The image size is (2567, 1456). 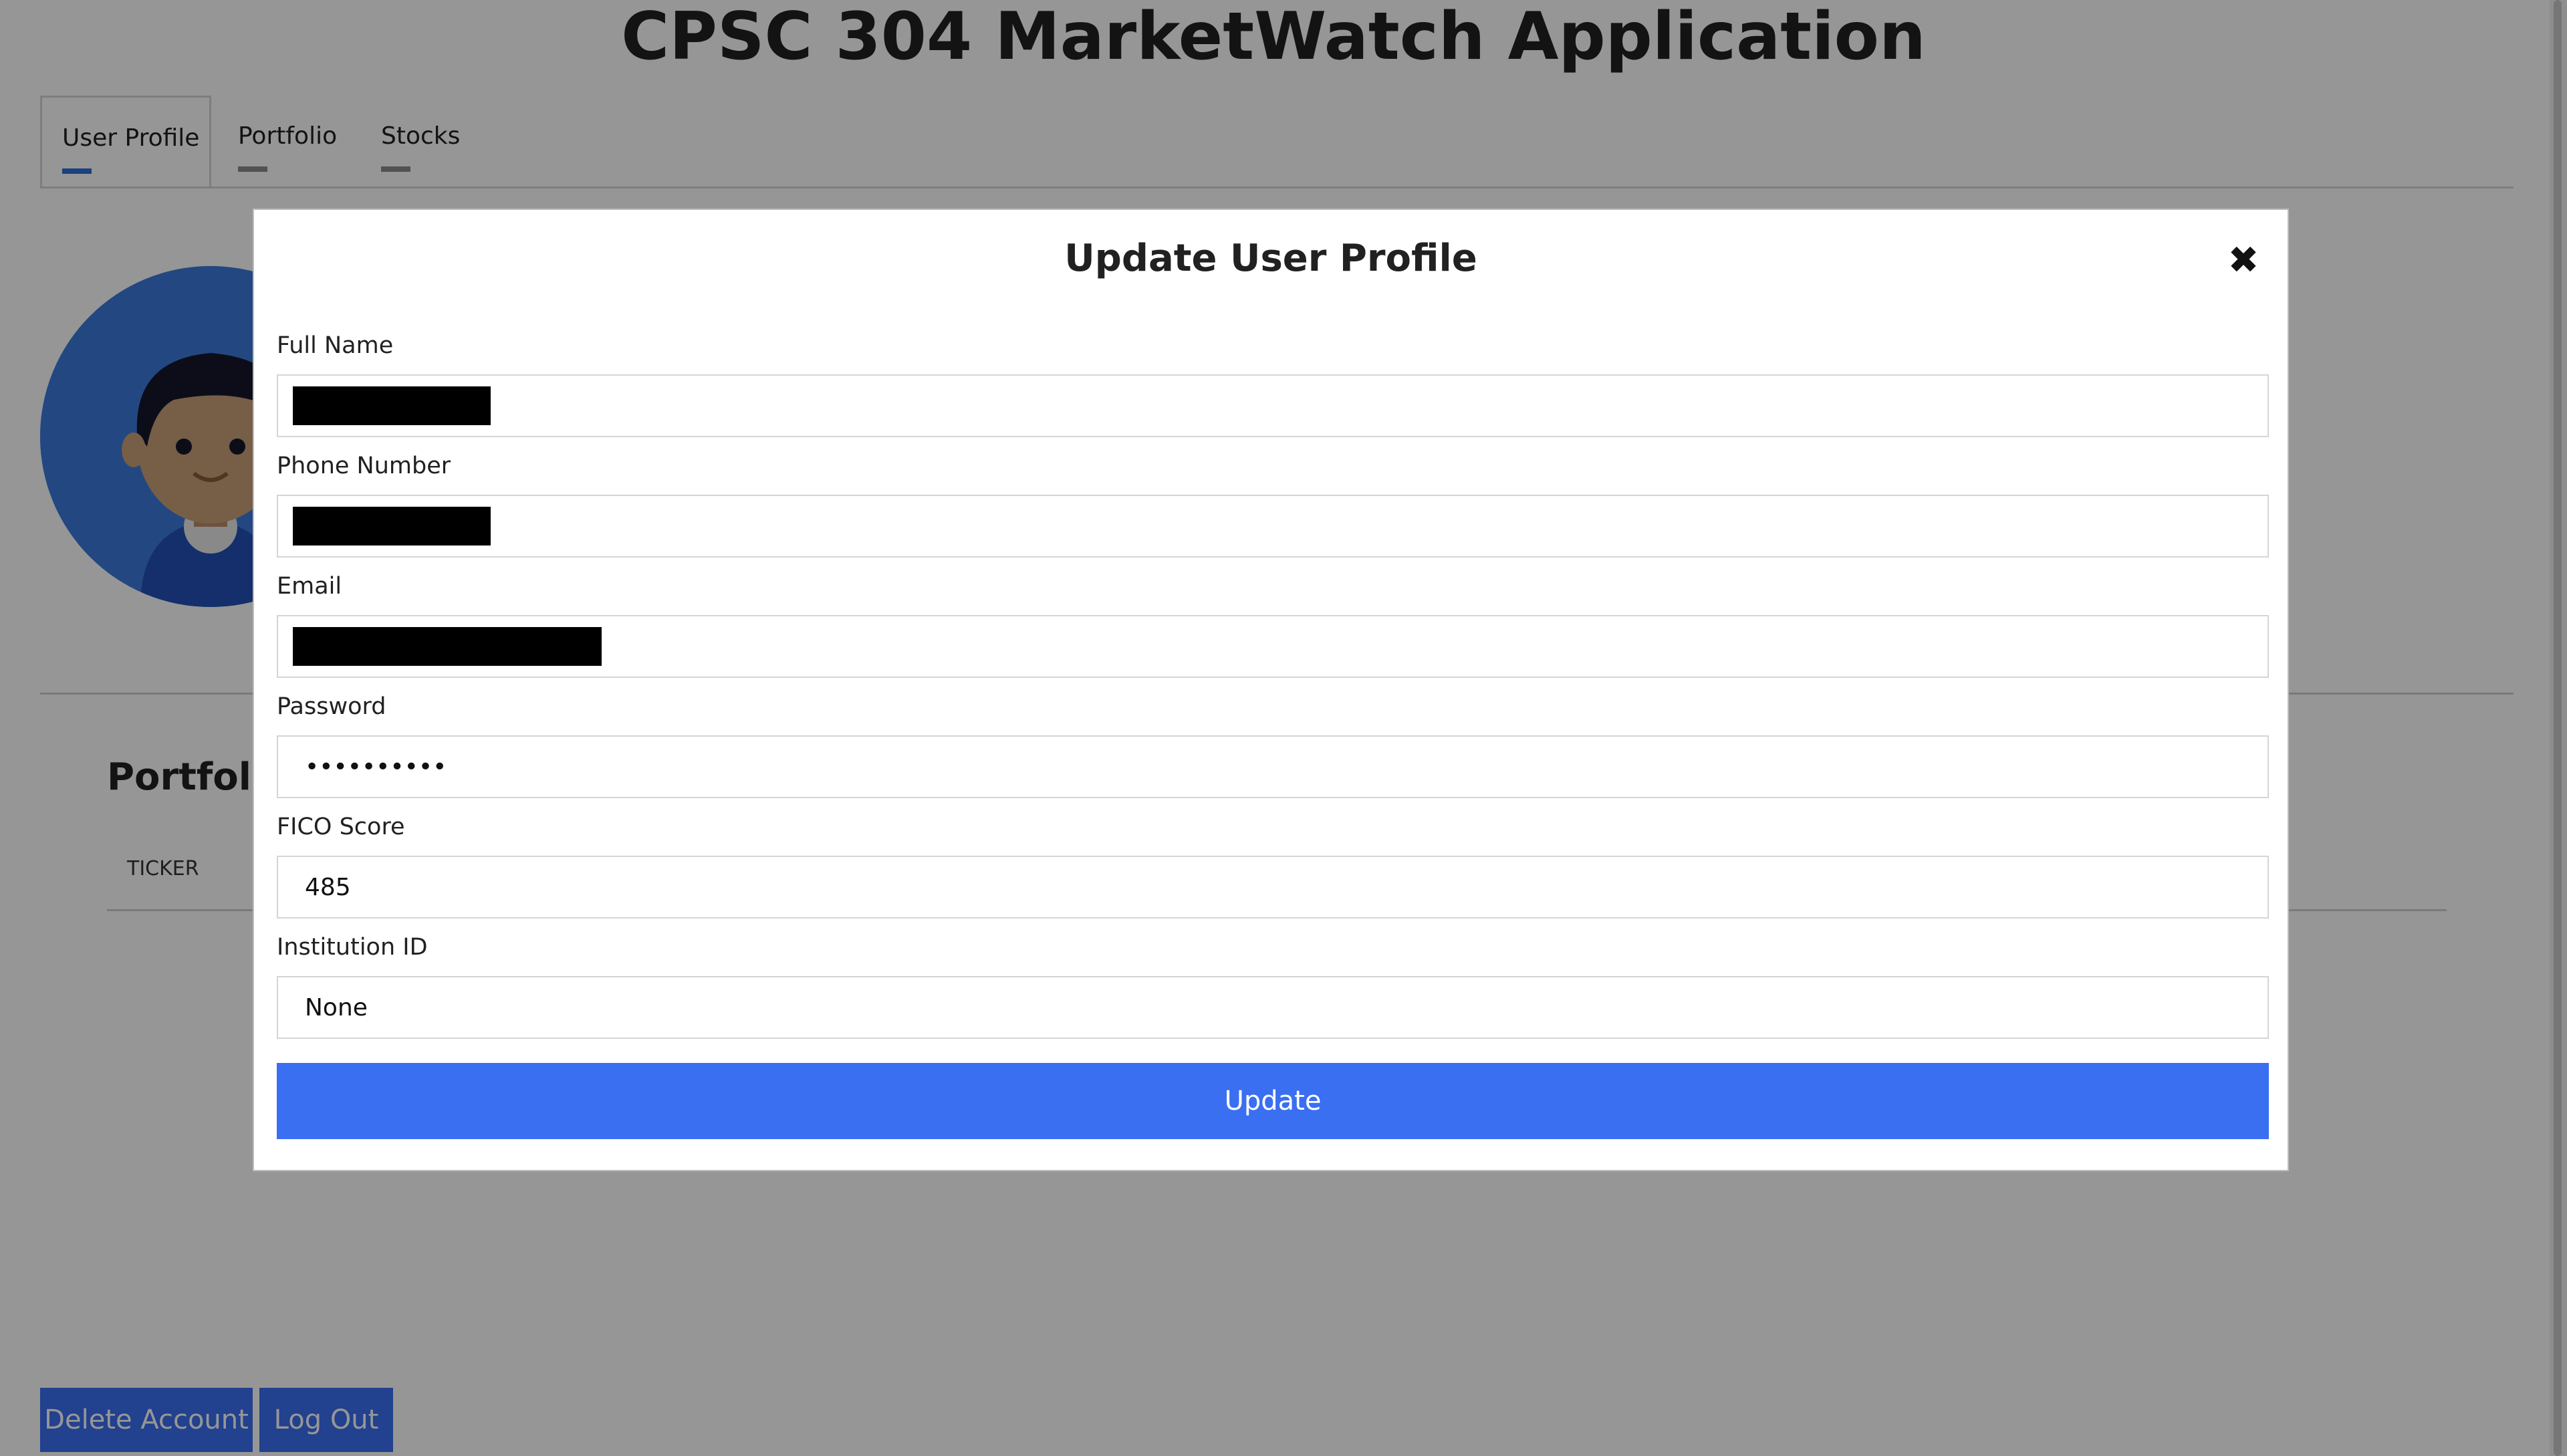 What do you see at coordinates (309, 586) in the screenshot?
I see `email-label: Email` at bounding box center [309, 586].